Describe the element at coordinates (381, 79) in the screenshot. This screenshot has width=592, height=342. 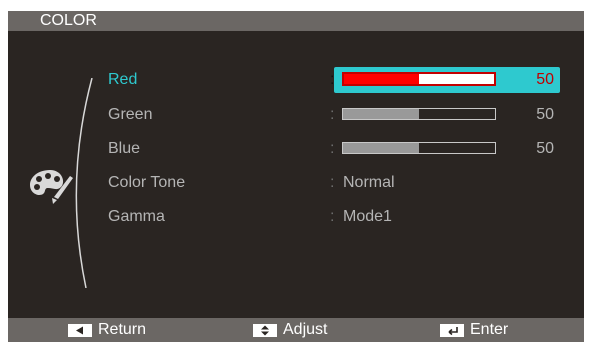
I see `red-slider-fill` at that location.